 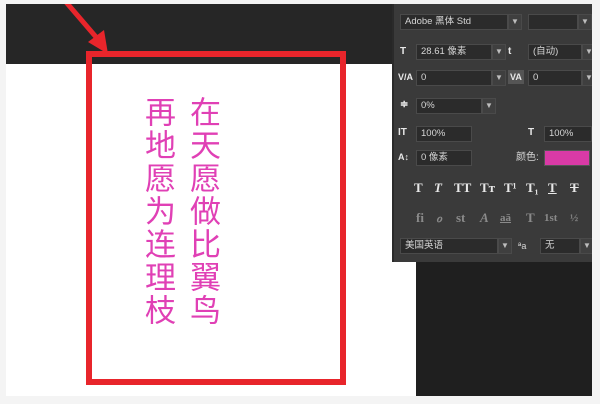 I want to click on swash-button: A, so click(x=484, y=218).